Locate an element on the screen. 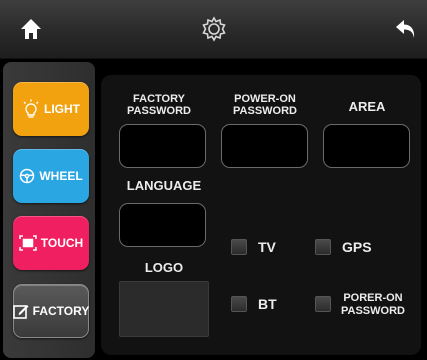 This screenshot has height=360, width=427. sidebar-item-label: LIGHT is located at coordinates (62, 109).